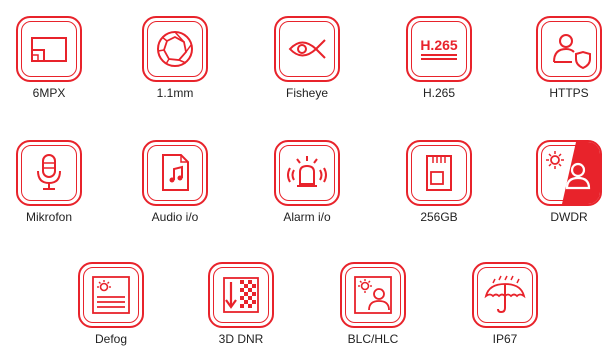  I want to click on feature-microphone: Mikrofon, so click(49, 182).